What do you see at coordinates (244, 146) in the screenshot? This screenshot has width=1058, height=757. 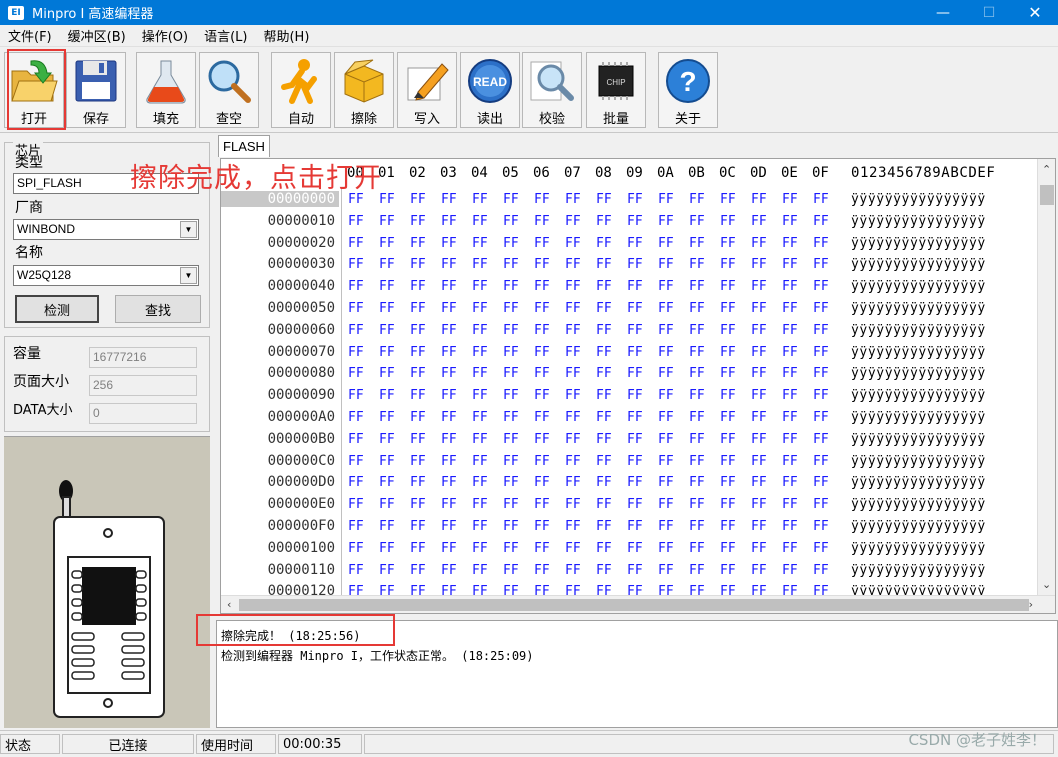 I see `tab-flash: FLASH` at bounding box center [244, 146].